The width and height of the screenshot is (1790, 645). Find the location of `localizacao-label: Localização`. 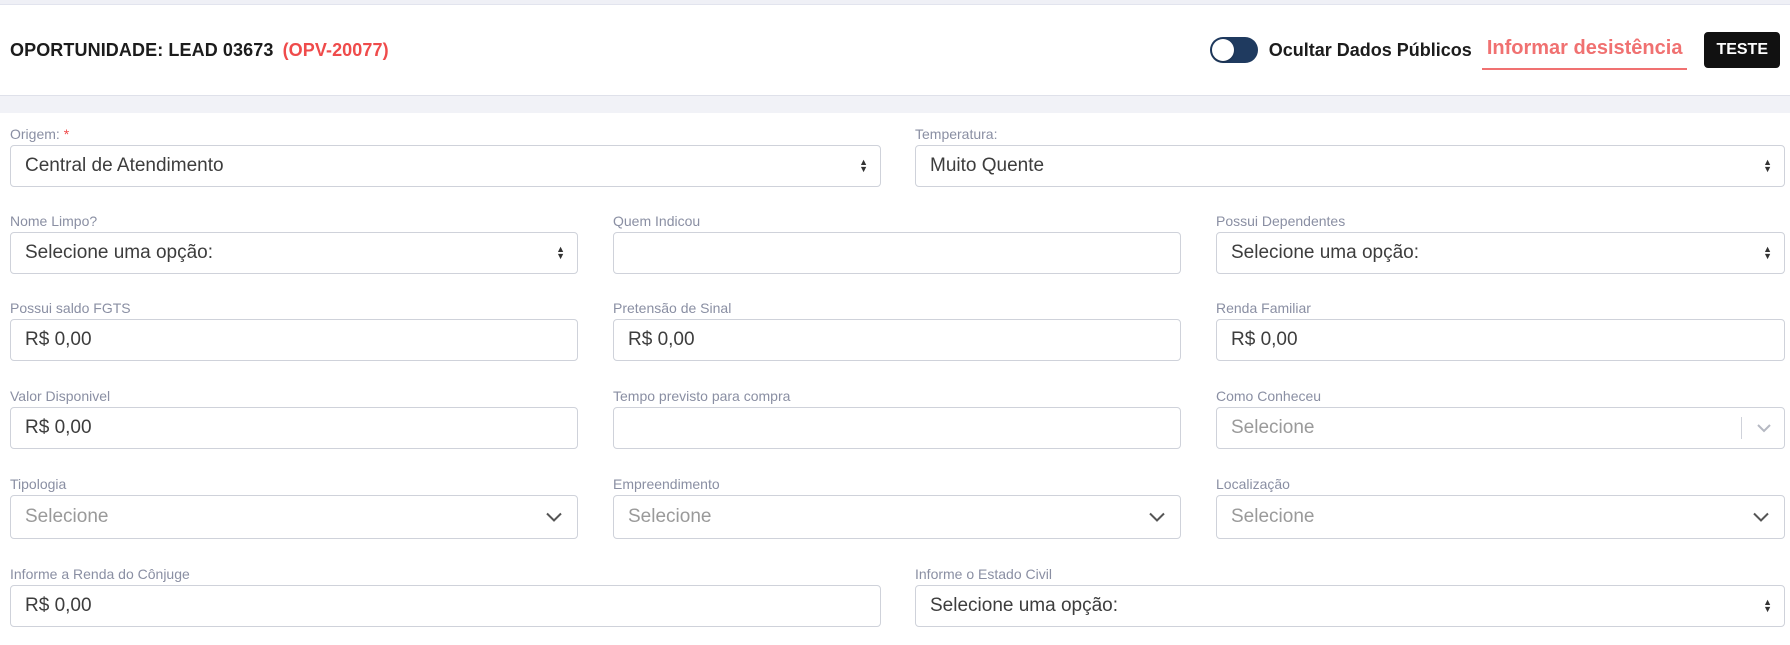

localizacao-label: Localização is located at coordinates (1253, 484).